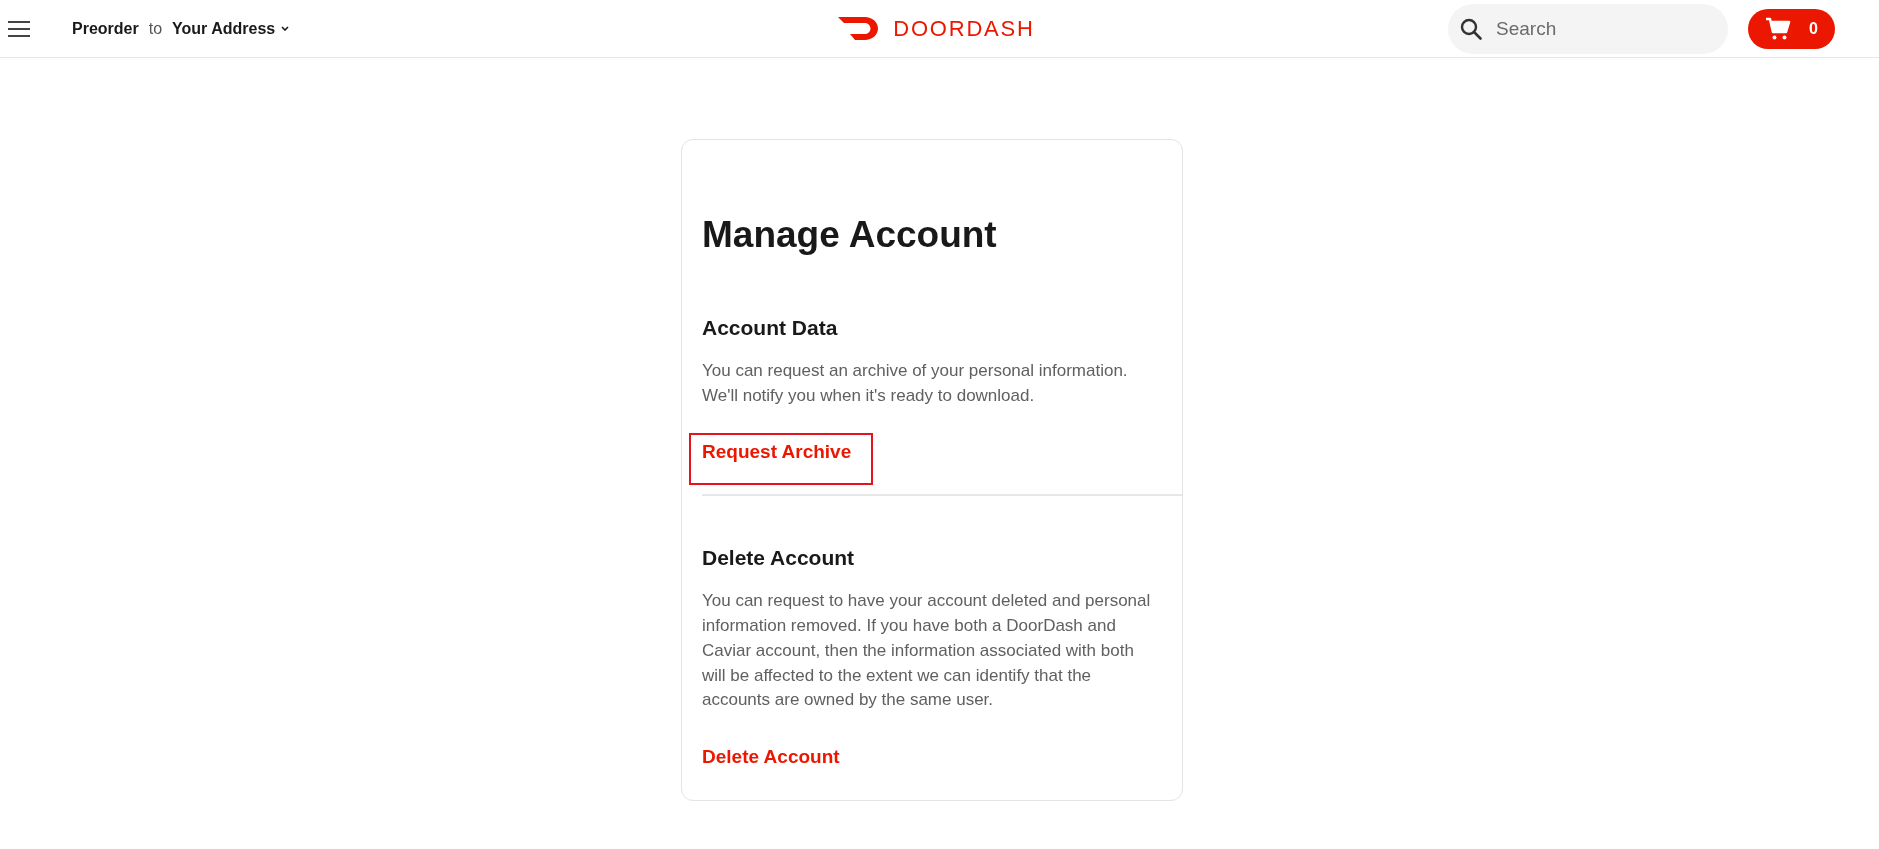  What do you see at coordinates (1588, 28) in the screenshot?
I see `search-field: Search` at bounding box center [1588, 28].